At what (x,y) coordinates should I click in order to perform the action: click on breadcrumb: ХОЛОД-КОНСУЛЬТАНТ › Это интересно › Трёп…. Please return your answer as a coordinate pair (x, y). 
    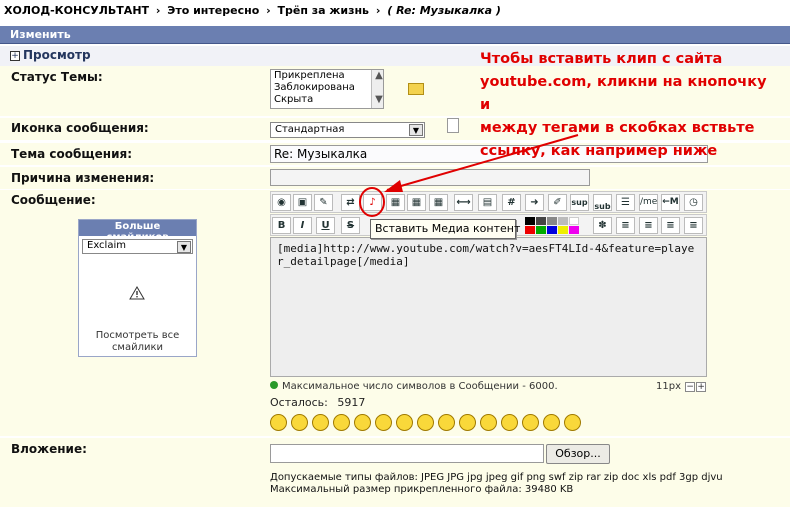
    Looking at the image, I should click on (252, 10).